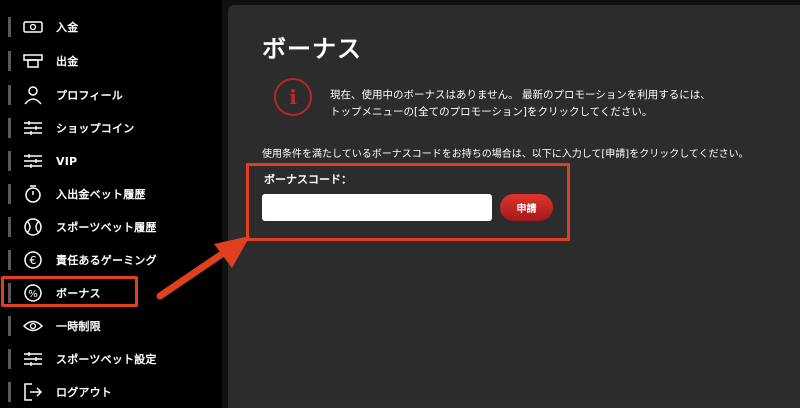 This screenshot has height=408, width=800. Describe the element at coordinates (111, 326) in the screenshot. I see `sidebar-item-time-limit: 一時制限` at that location.